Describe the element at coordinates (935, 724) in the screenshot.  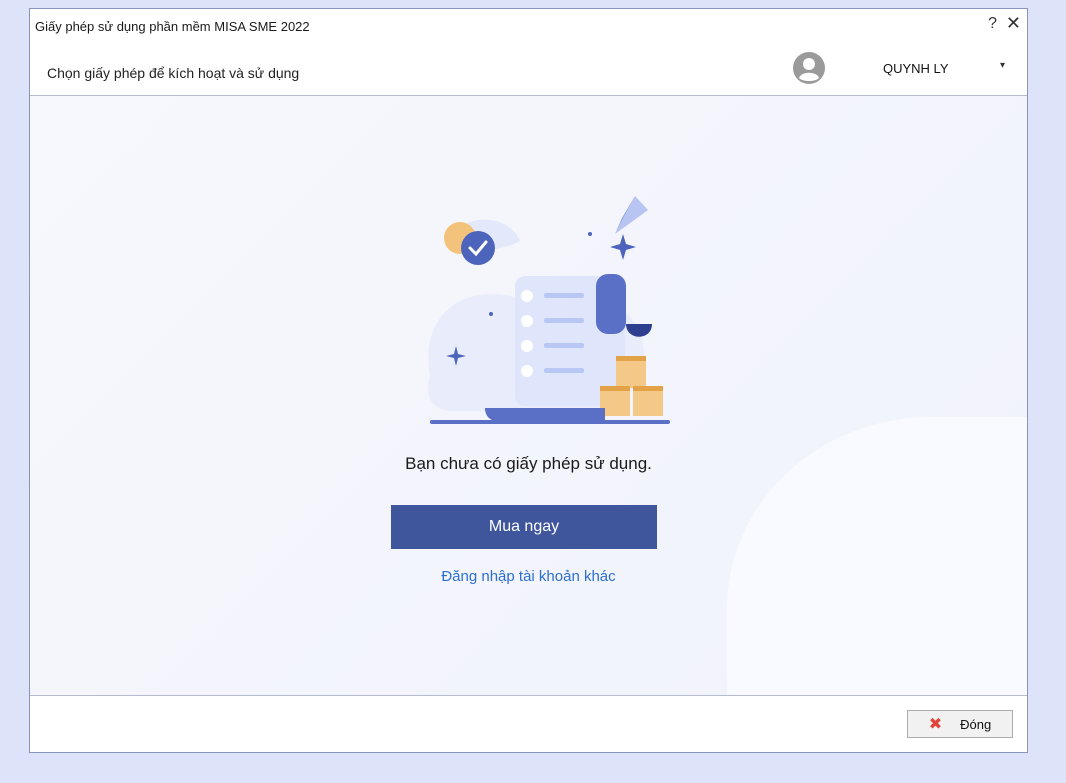
I see `close-x-icon: ✖` at that location.